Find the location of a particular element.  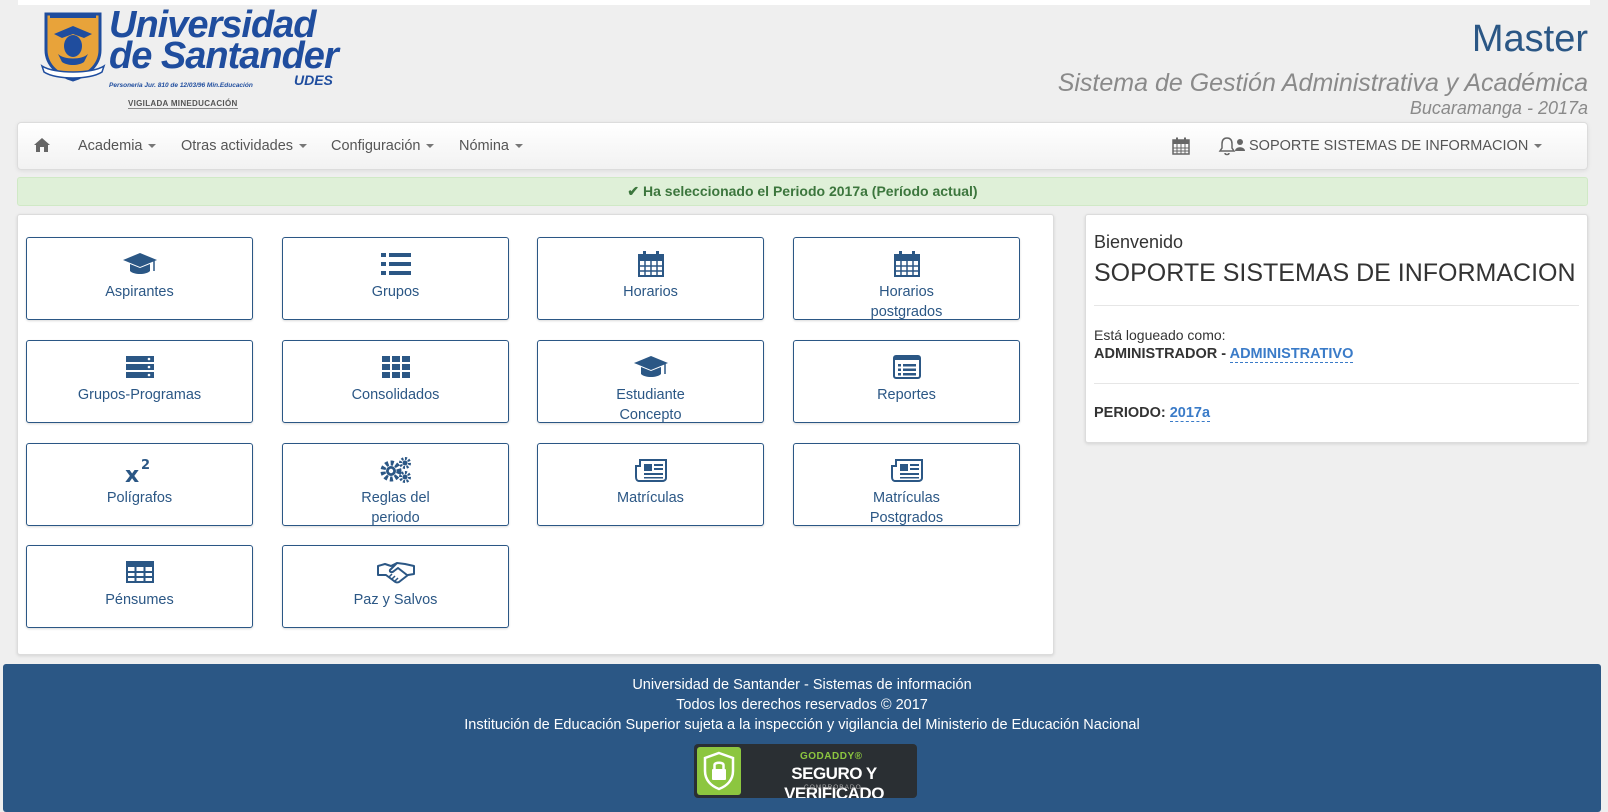

role-text: ADMINISTRADOR - is located at coordinates (1162, 354).